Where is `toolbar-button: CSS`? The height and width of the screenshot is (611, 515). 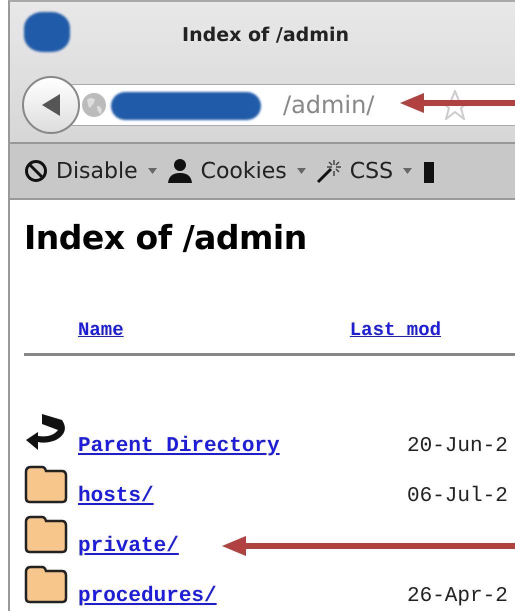 toolbar-button: CSS is located at coordinates (355, 171).